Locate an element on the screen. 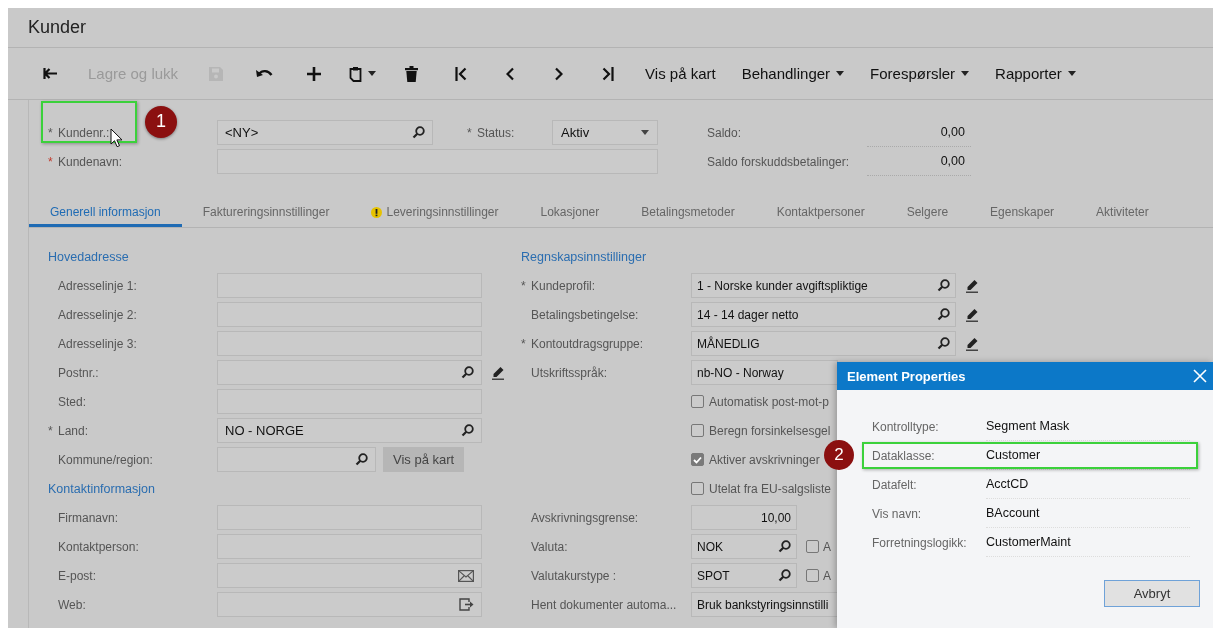 This screenshot has height=628, width=1213. last-record-icon is located at coordinates (607, 73).